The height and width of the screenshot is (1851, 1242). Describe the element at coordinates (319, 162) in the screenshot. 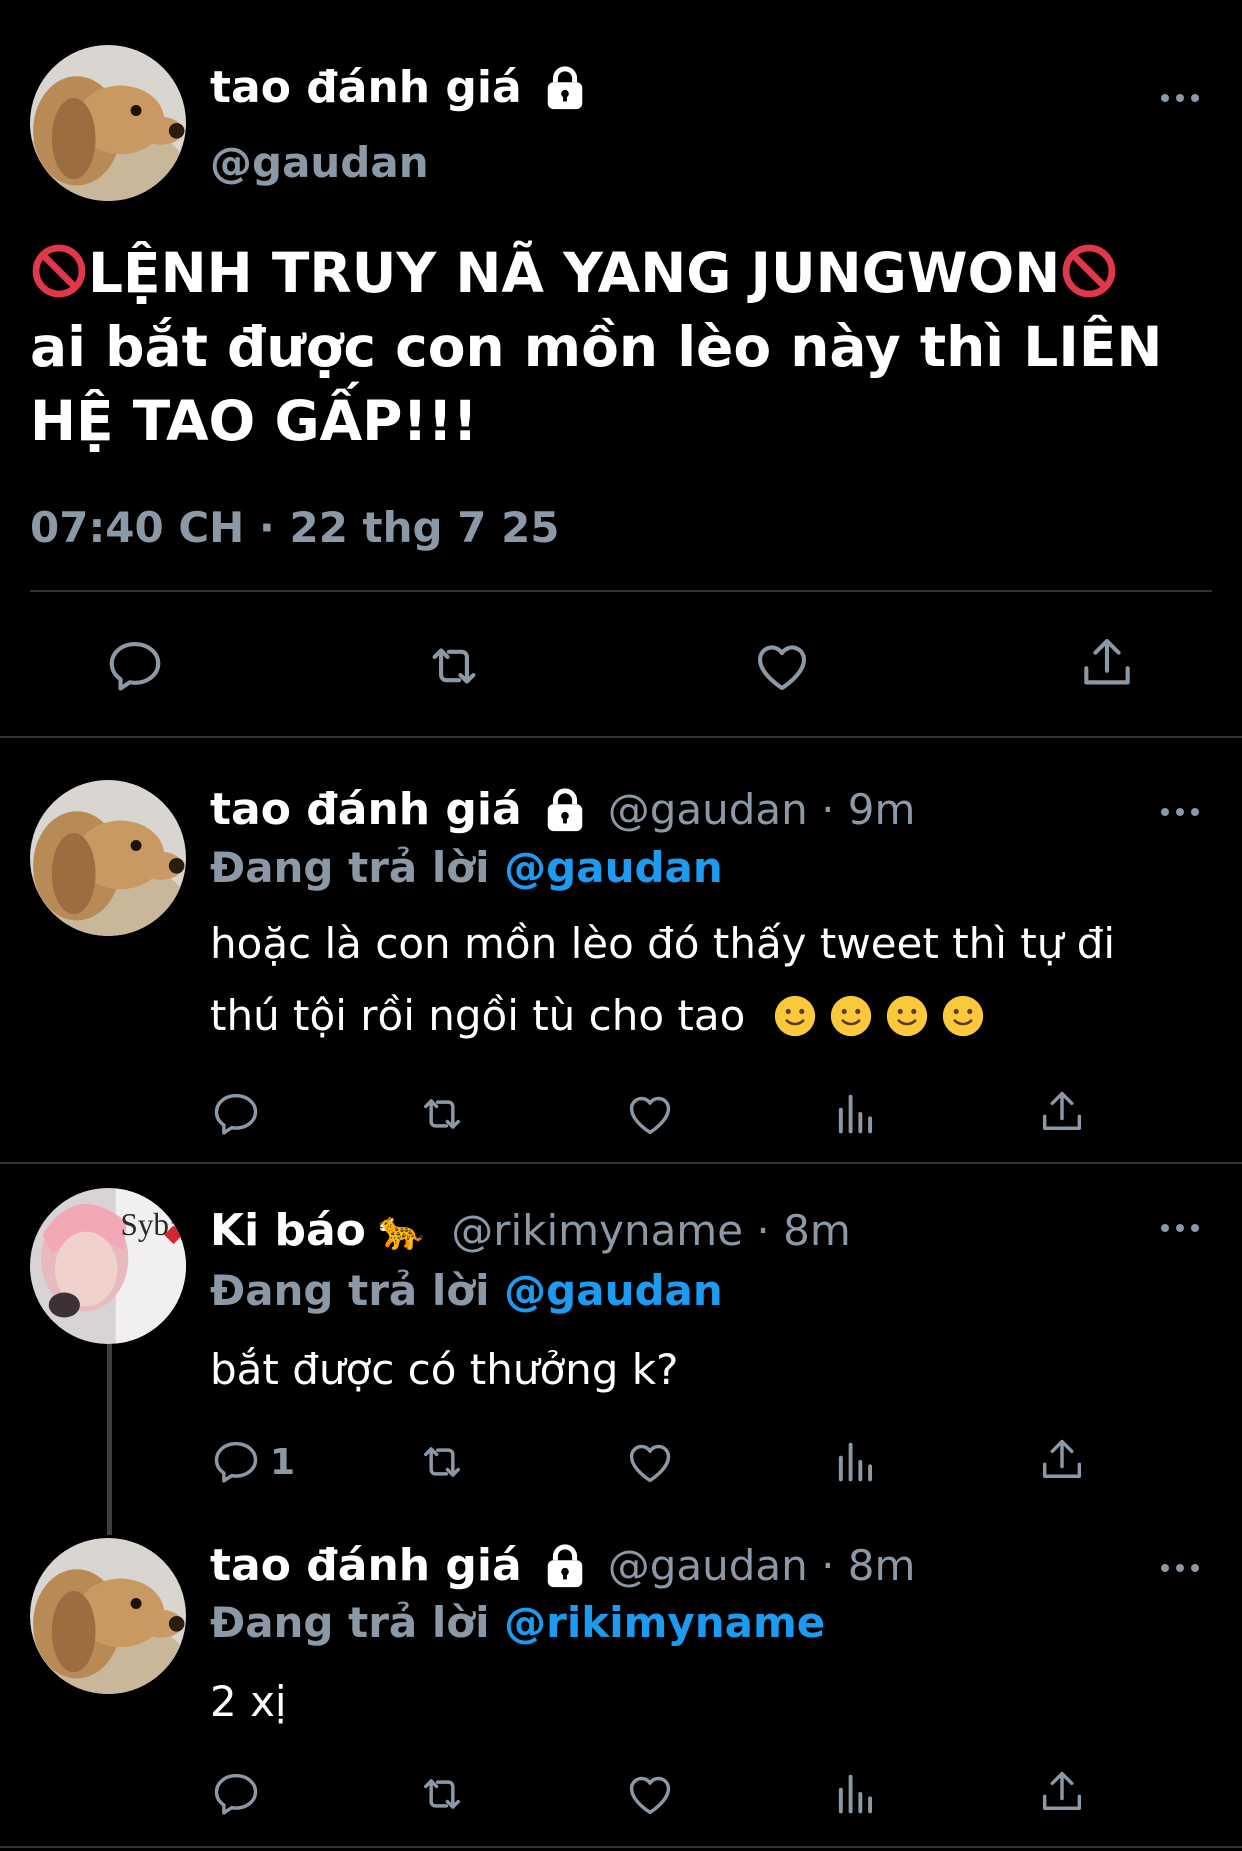

I see `author-handle: @gaudan` at that location.